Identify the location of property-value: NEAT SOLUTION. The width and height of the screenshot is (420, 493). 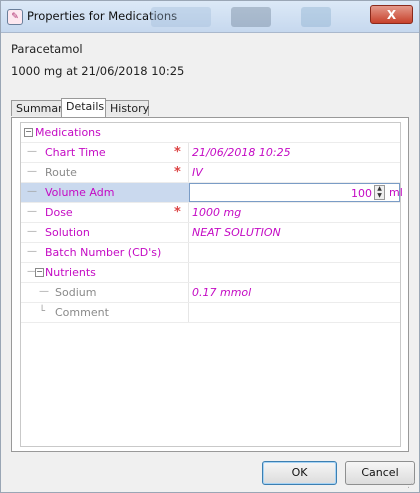
(236, 232).